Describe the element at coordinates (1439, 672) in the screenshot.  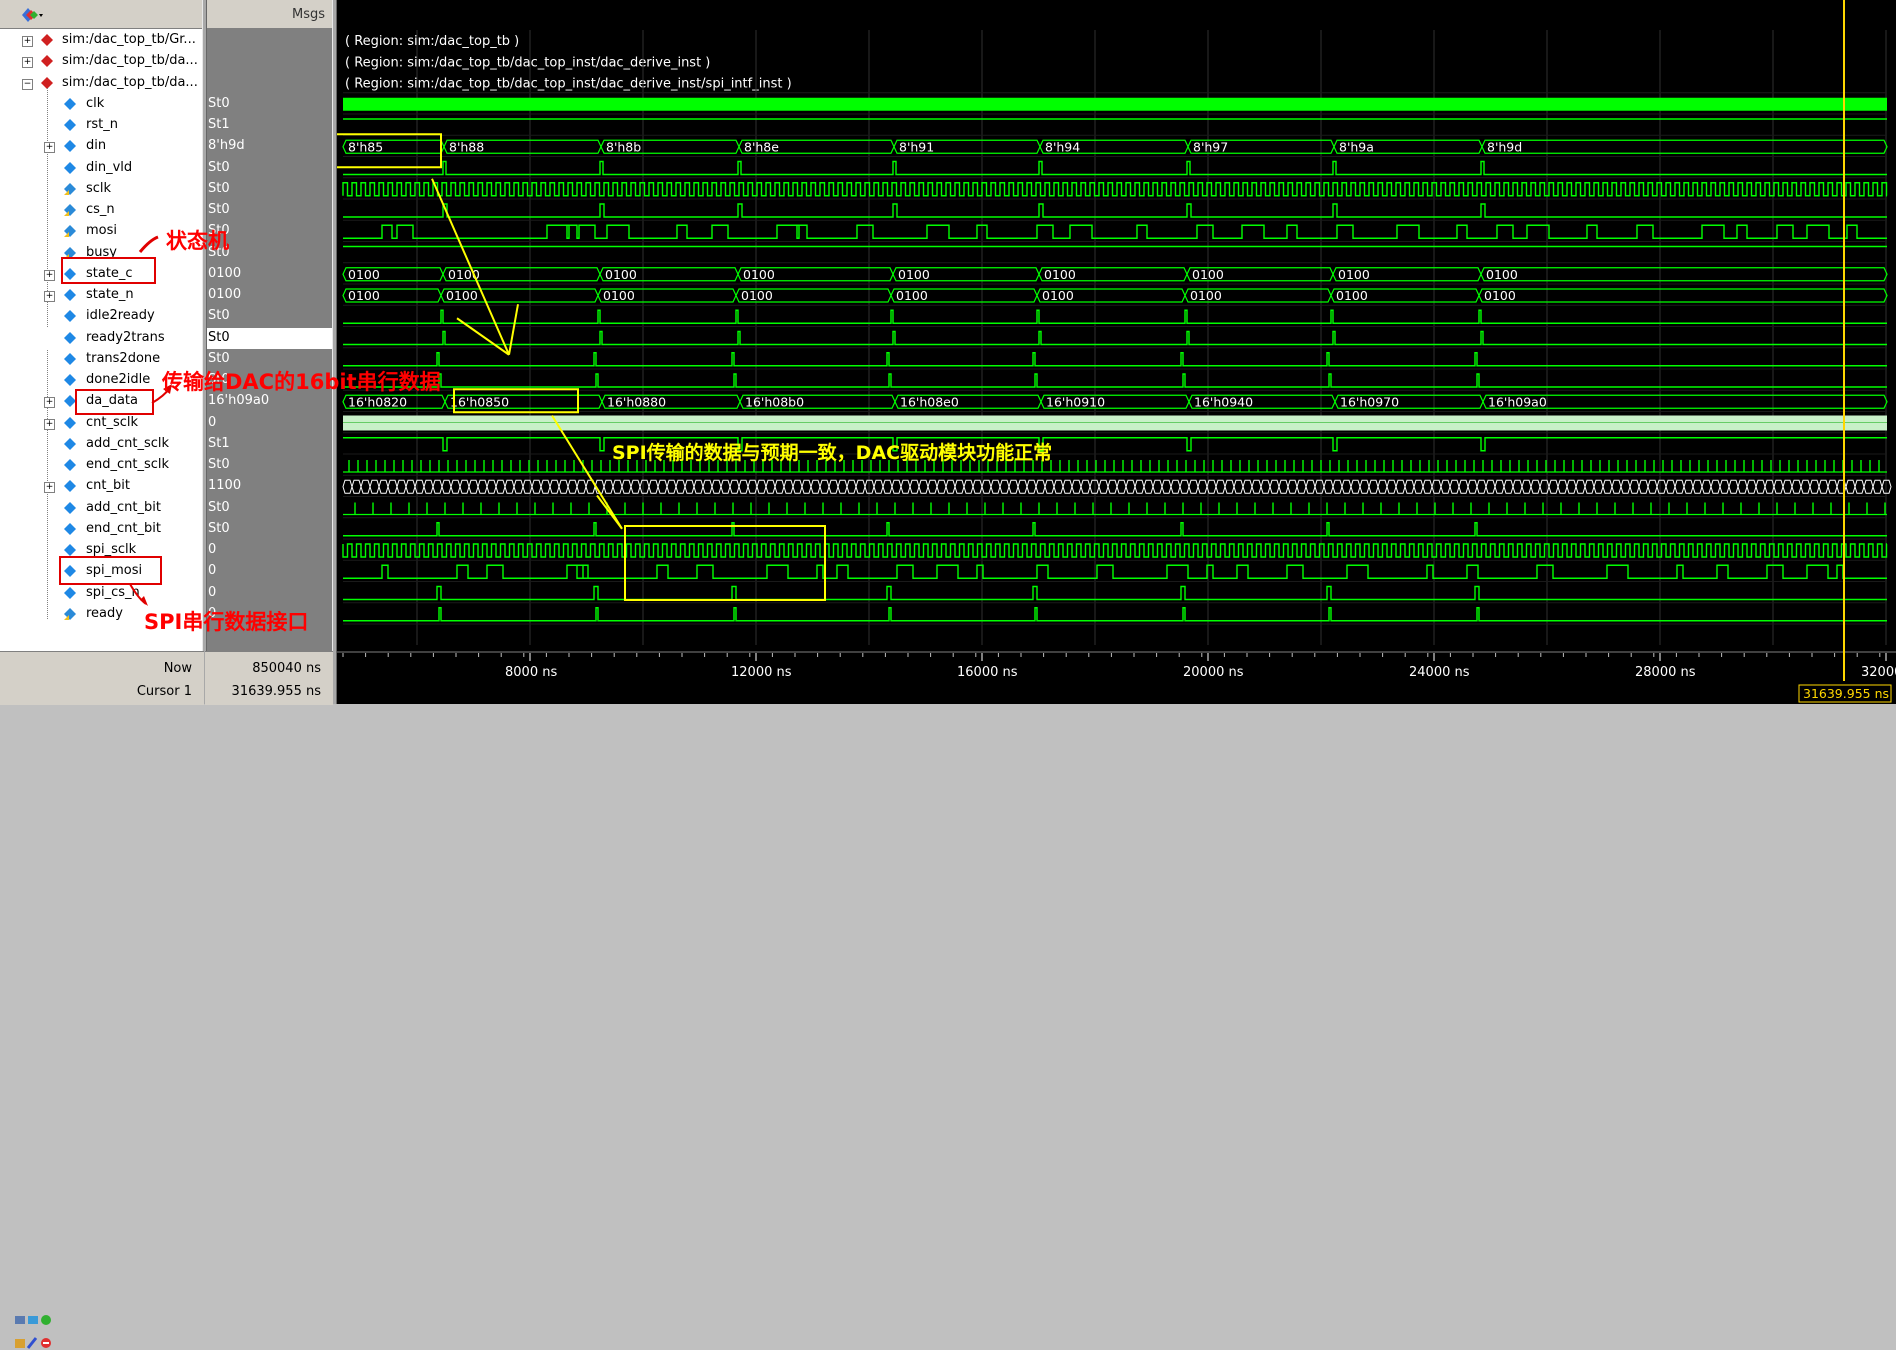
I see `ruler-tick-label: 24000 ns` at that location.